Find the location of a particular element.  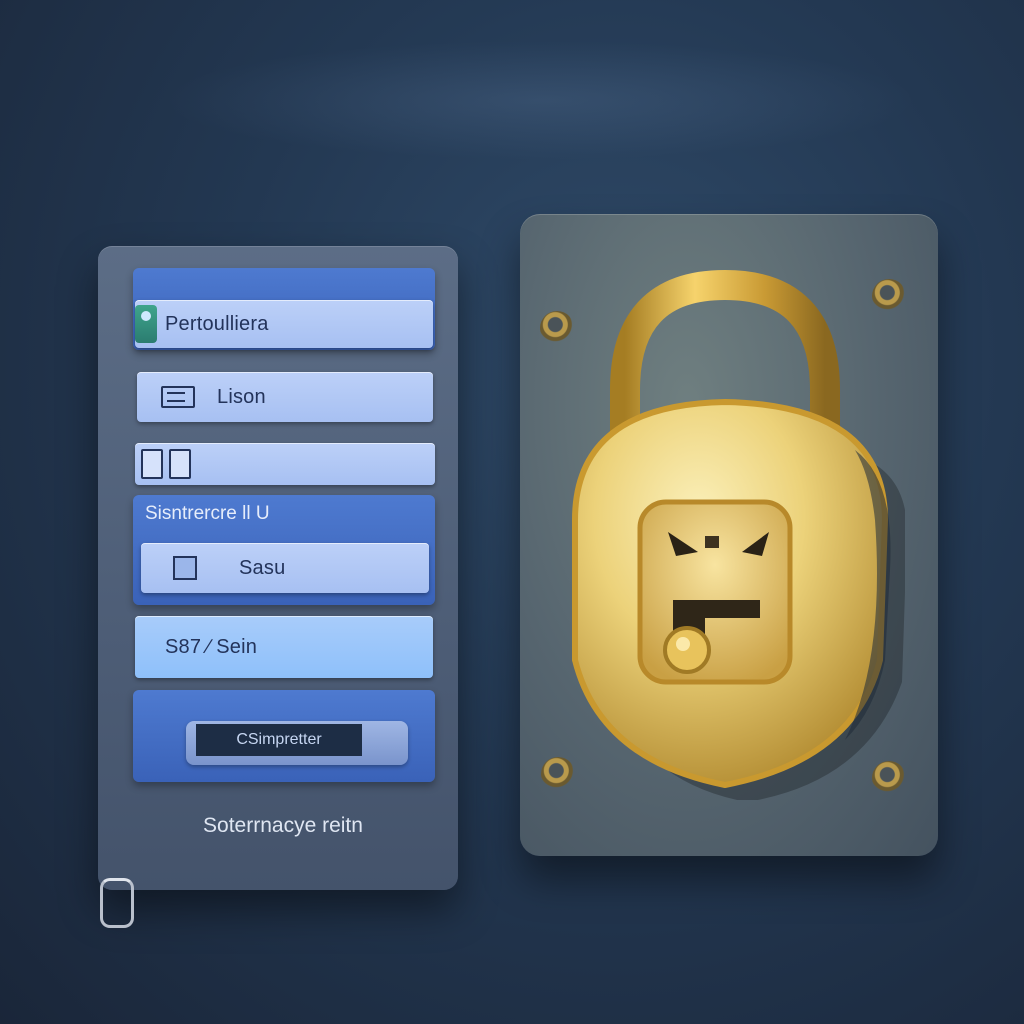

submit-label: CSimpretter is located at coordinates (279, 740).